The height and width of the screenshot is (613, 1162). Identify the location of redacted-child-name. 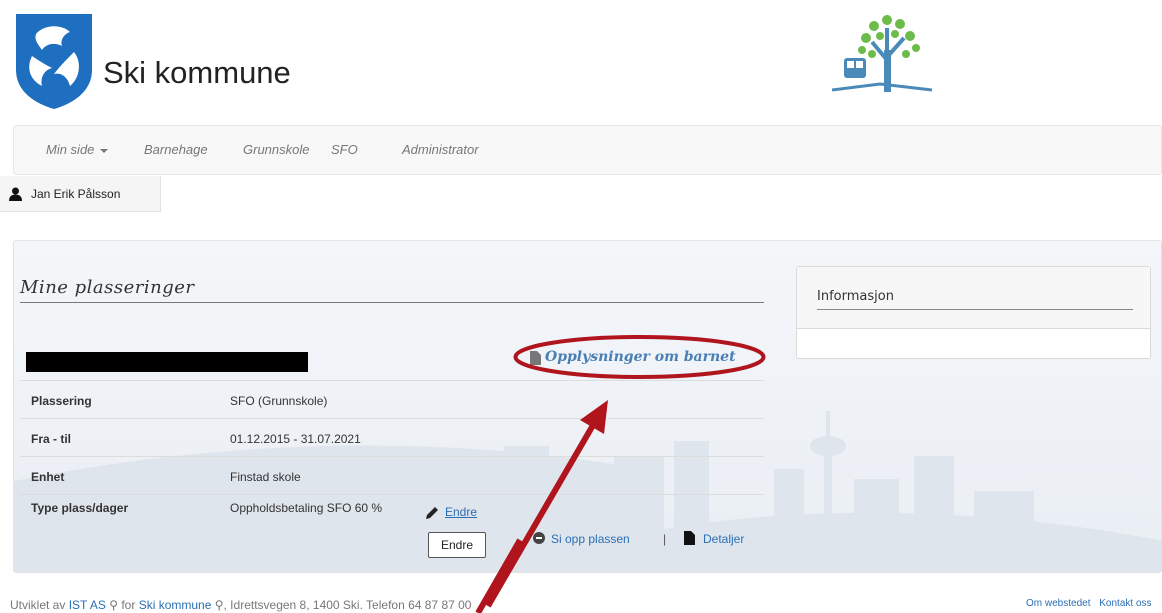
(167, 362).